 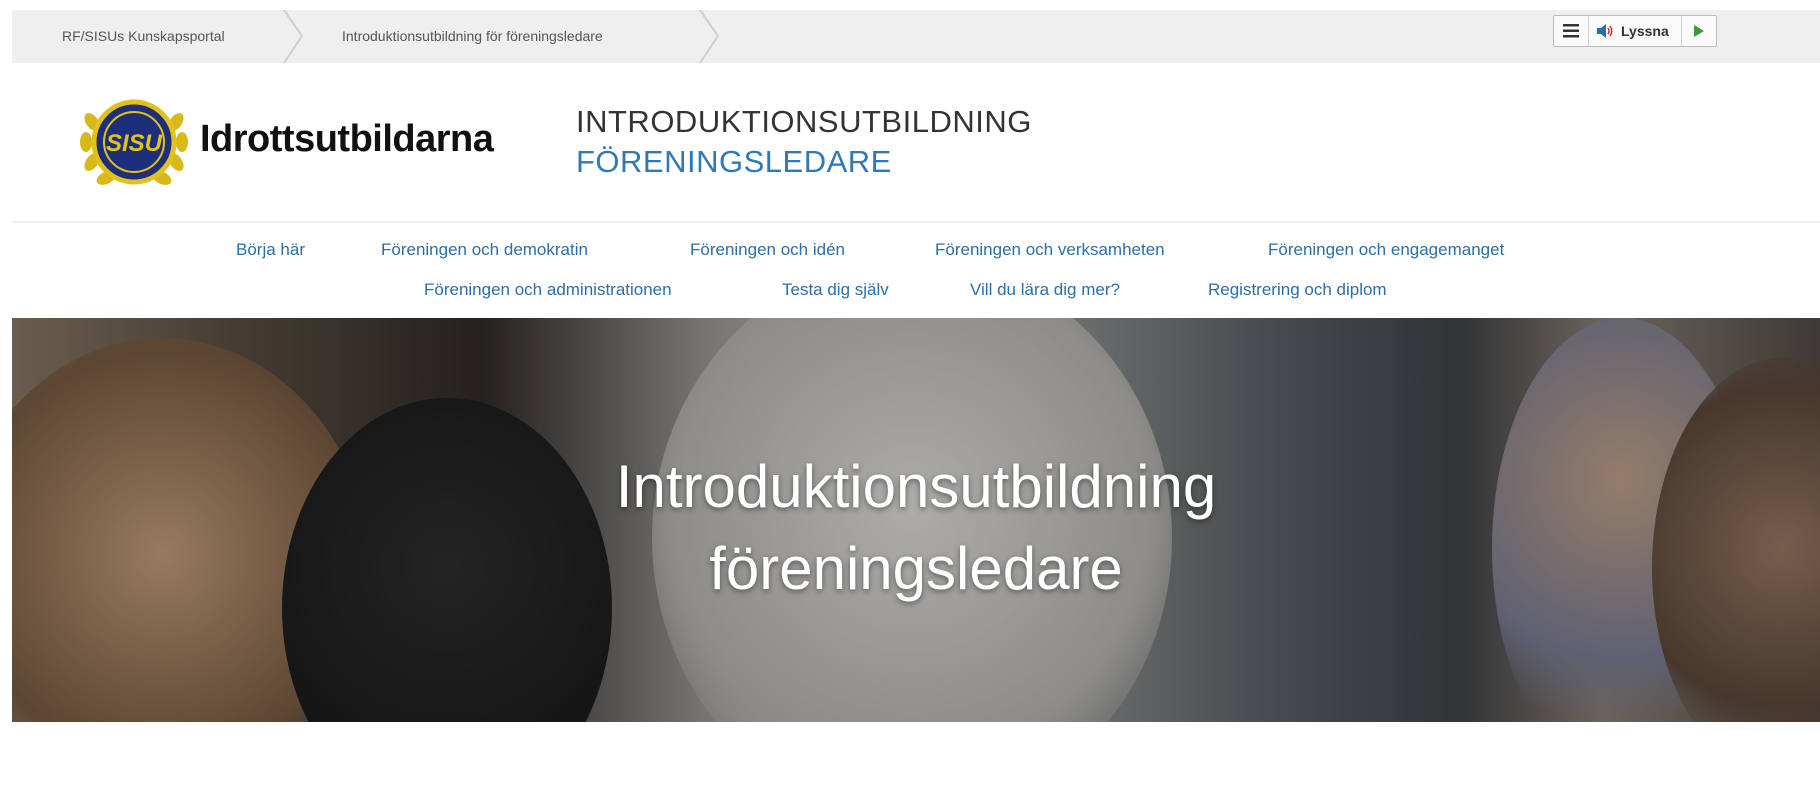 I want to click on listen-label: Lyssna, so click(x=1645, y=31).